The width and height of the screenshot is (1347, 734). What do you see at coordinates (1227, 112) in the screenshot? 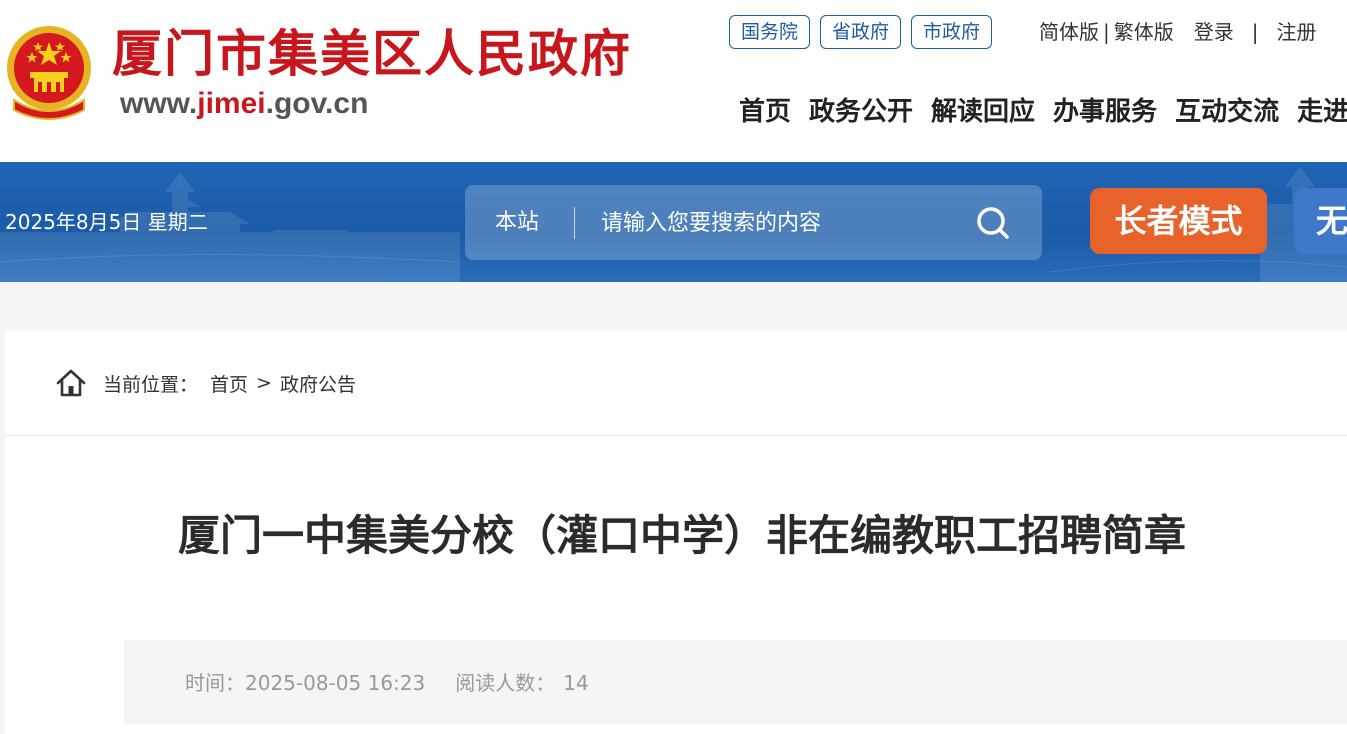
I see `nav-interaction: 互动交流` at bounding box center [1227, 112].